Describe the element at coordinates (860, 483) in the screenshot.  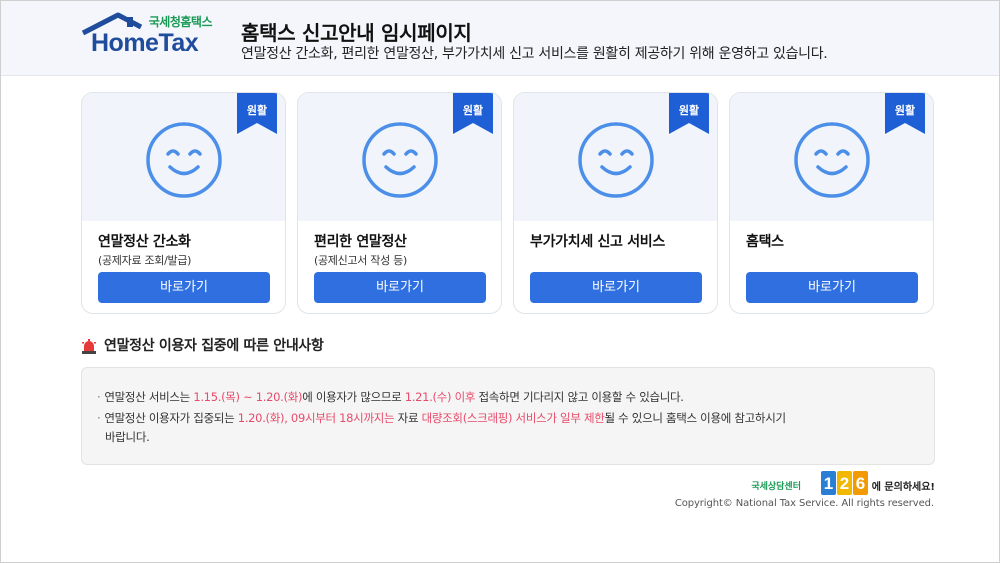
I see `svg-text: 6` at that location.